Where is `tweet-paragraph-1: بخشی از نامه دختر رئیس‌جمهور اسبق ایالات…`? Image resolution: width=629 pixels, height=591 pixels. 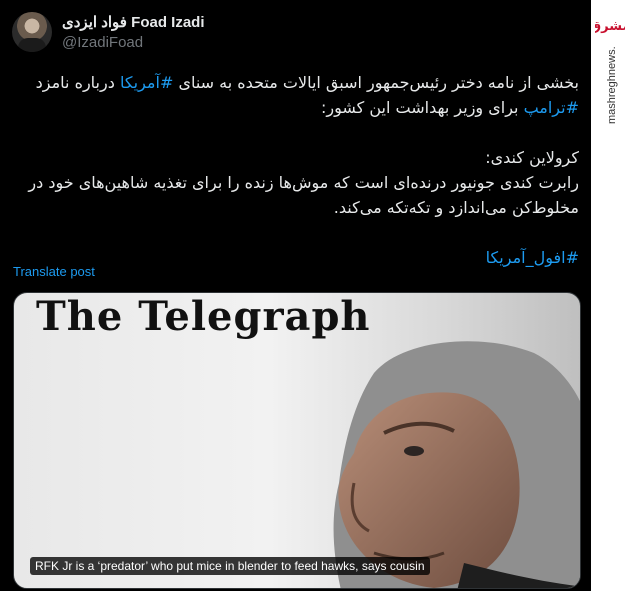 tweet-paragraph-1: بخشی از نامه دختر رئیس‌جمهور اسبق ایالات… is located at coordinates (296, 95).